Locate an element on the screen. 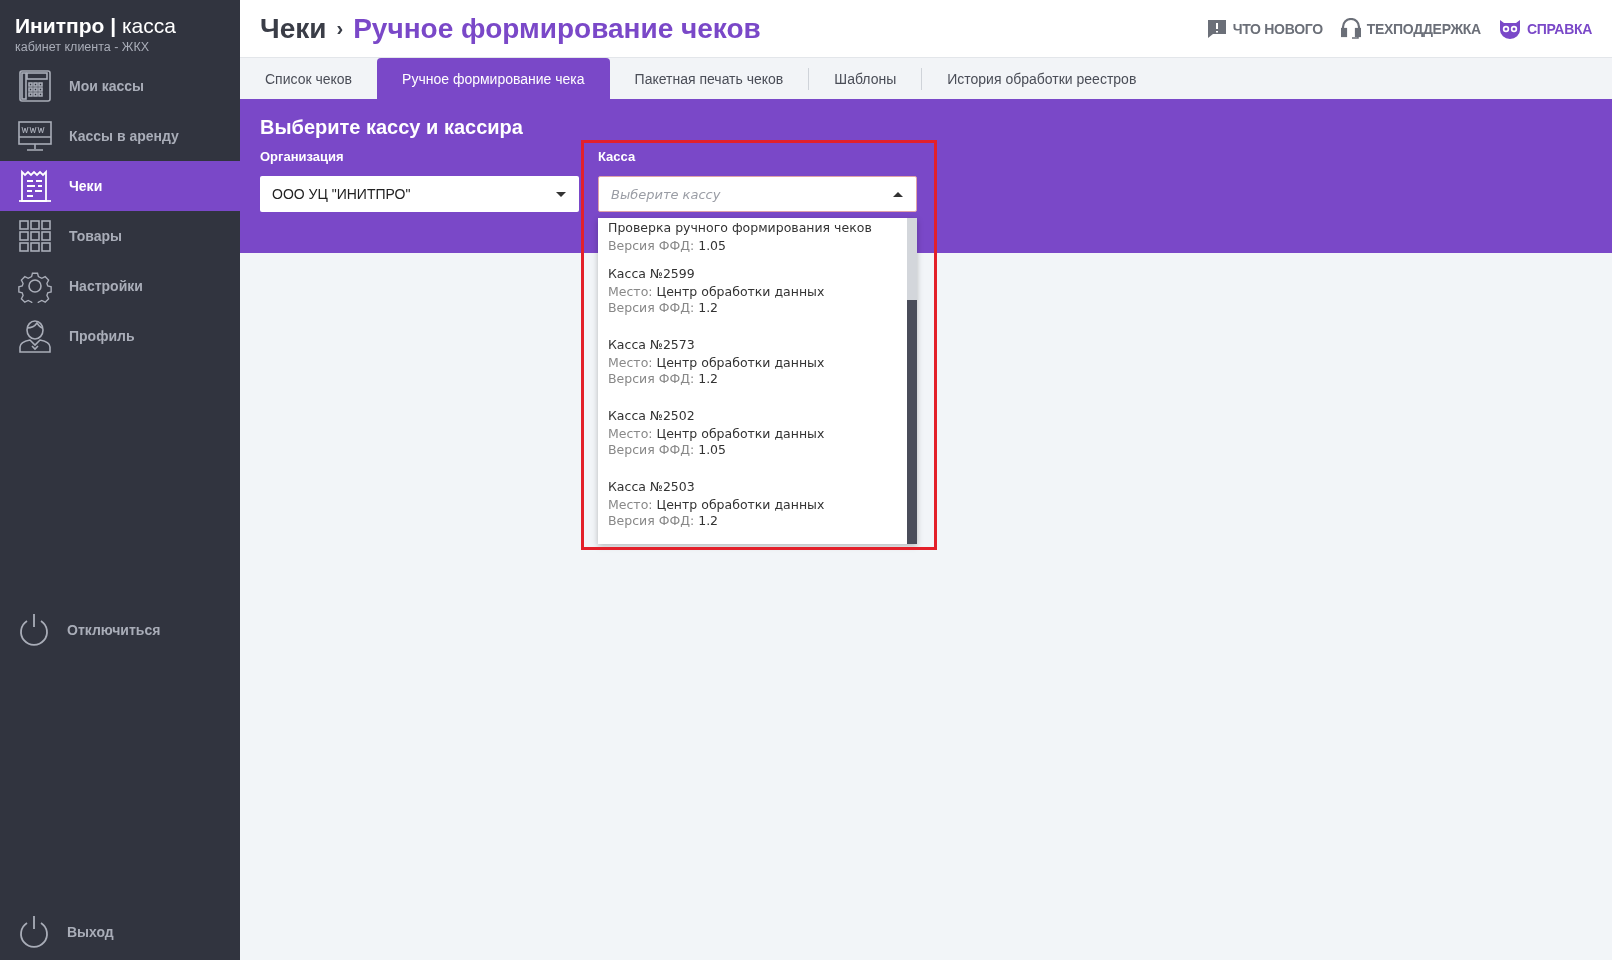 The width and height of the screenshot is (1612, 960). sidebar-item: Выход is located at coordinates (120, 932).